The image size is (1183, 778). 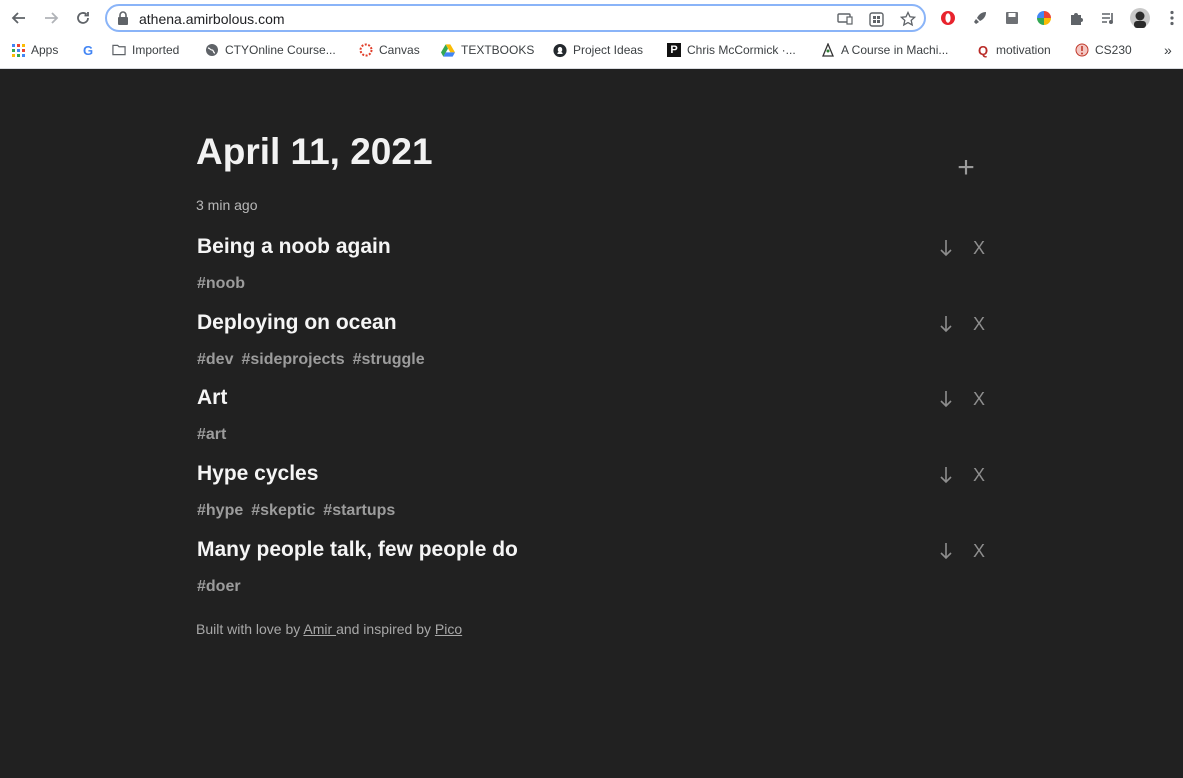 What do you see at coordinates (1012, 18) in the screenshot?
I see `save-extension-icon` at bounding box center [1012, 18].